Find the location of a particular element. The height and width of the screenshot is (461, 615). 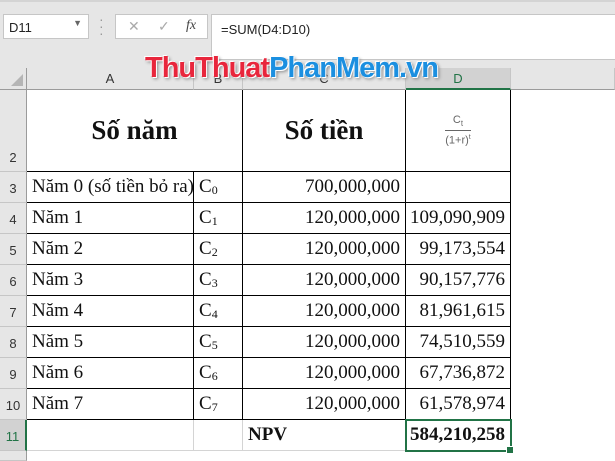

row-header-6: 6 is located at coordinates (13, 280).